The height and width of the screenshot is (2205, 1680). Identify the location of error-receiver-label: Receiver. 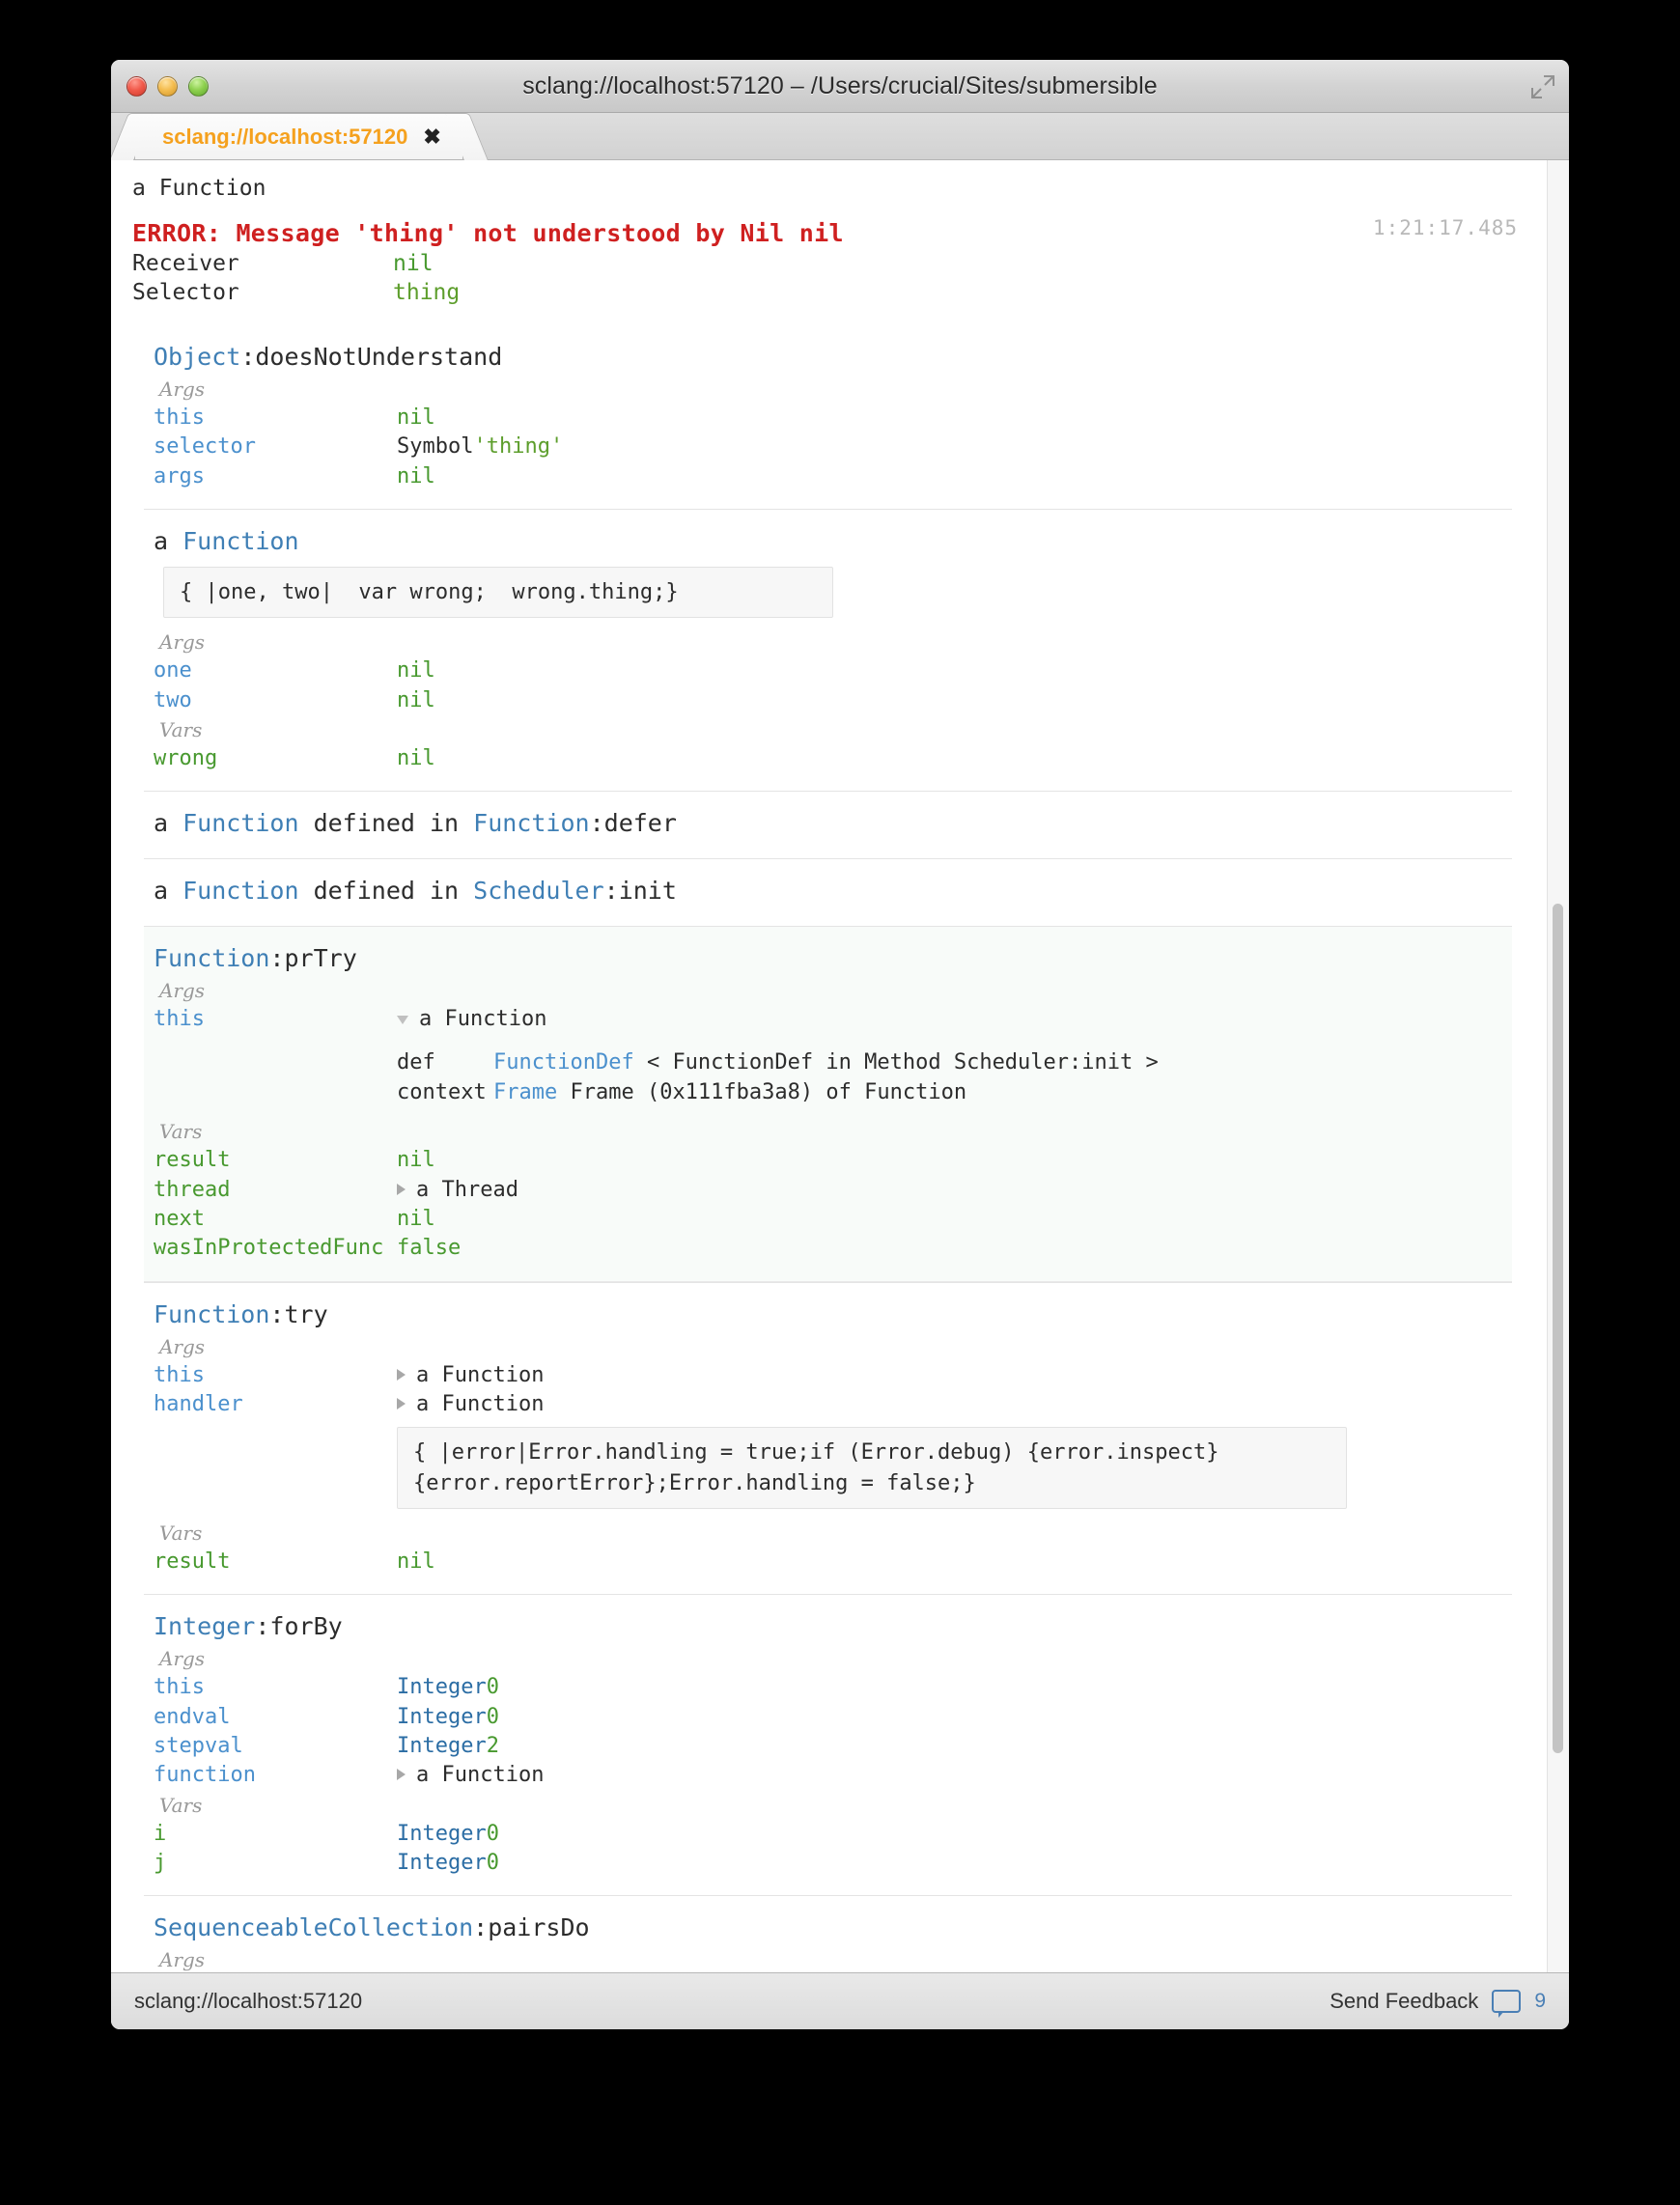
(186, 263).